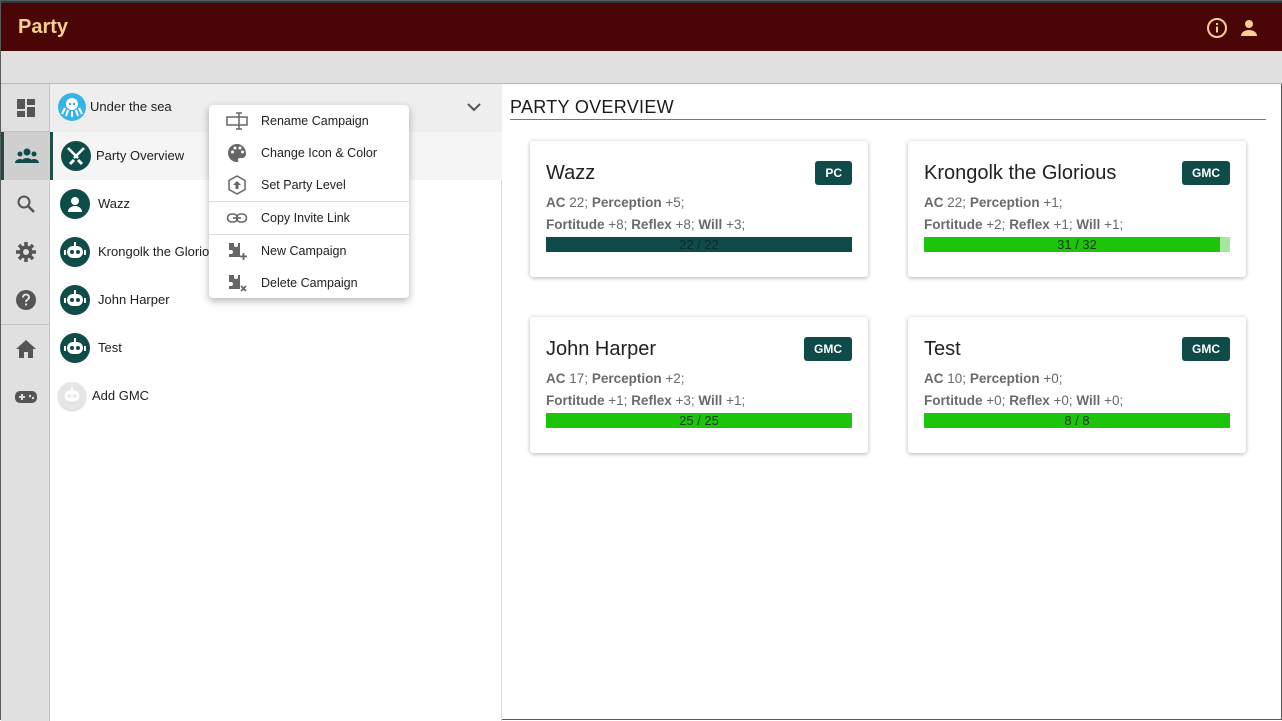 This screenshot has width=1282, height=721. I want to click on gamepad-icon, so click(25, 397).